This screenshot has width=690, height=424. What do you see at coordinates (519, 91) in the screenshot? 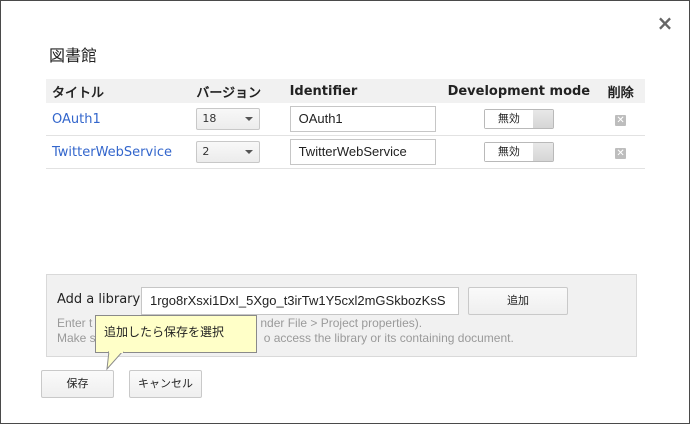
I see `header-dev-mode: Development mode` at bounding box center [519, 91].